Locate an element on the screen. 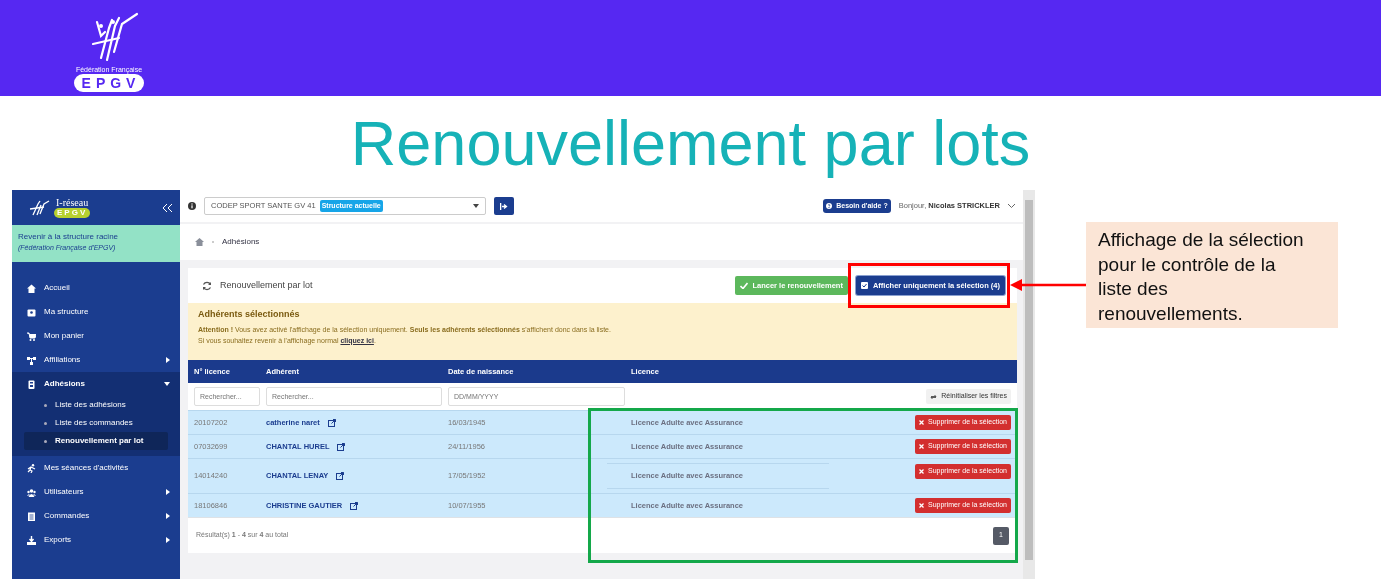 This screenshot has height=579, width=1381. sidebar-item-label: Commandes is located at coordinates (67, 516).